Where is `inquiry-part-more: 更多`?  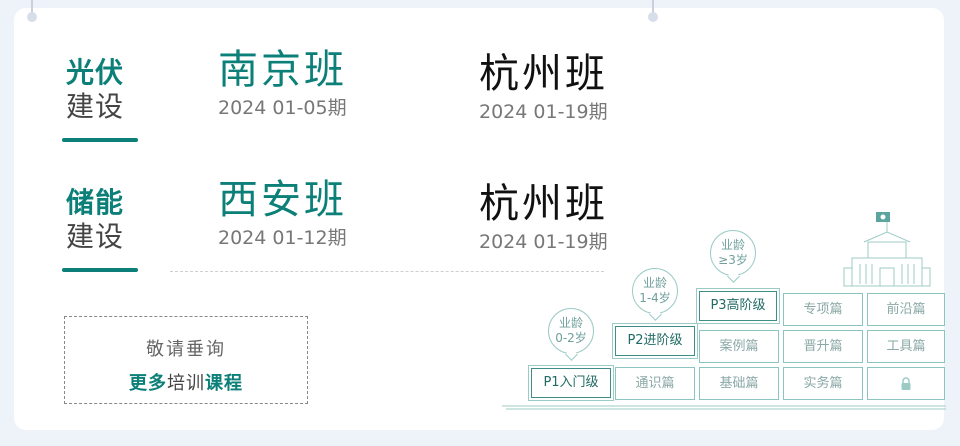
inquiry-part-more: 更多 is located at coordinates (148, 383).